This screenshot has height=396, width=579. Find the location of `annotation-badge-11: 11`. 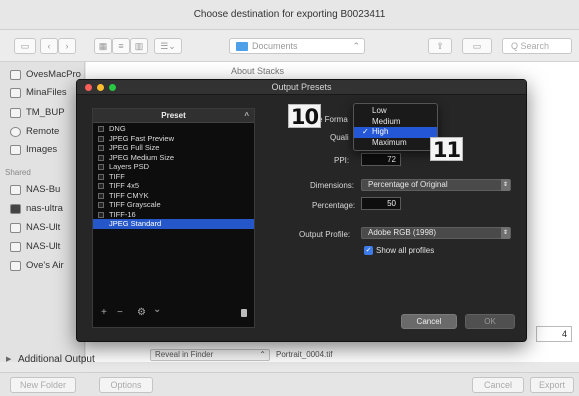

annotation-badge-11: 11 is located at coordinates (446, 149).